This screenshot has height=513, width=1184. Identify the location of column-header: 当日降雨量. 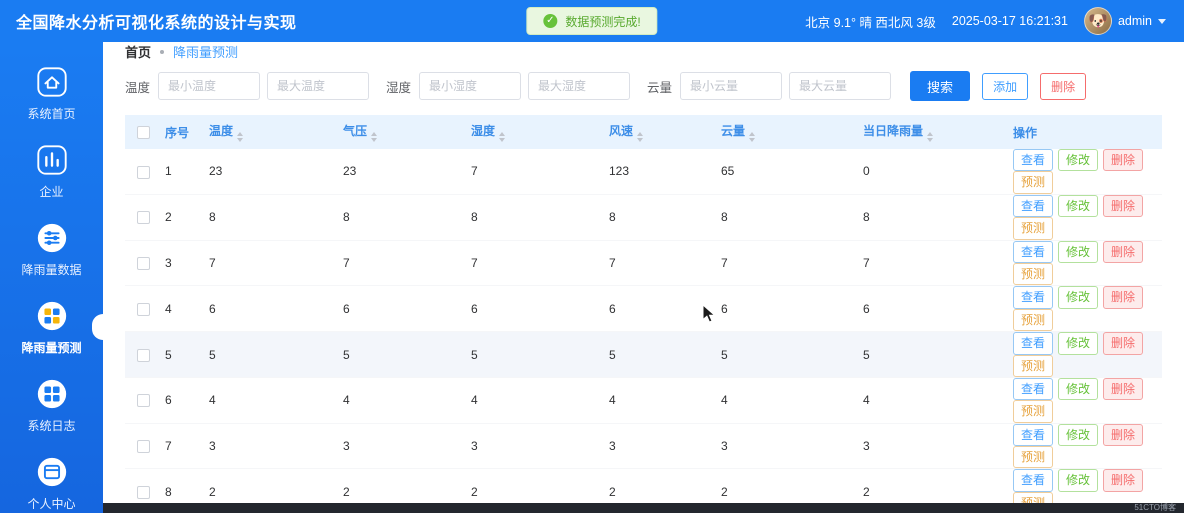
(934, 132).